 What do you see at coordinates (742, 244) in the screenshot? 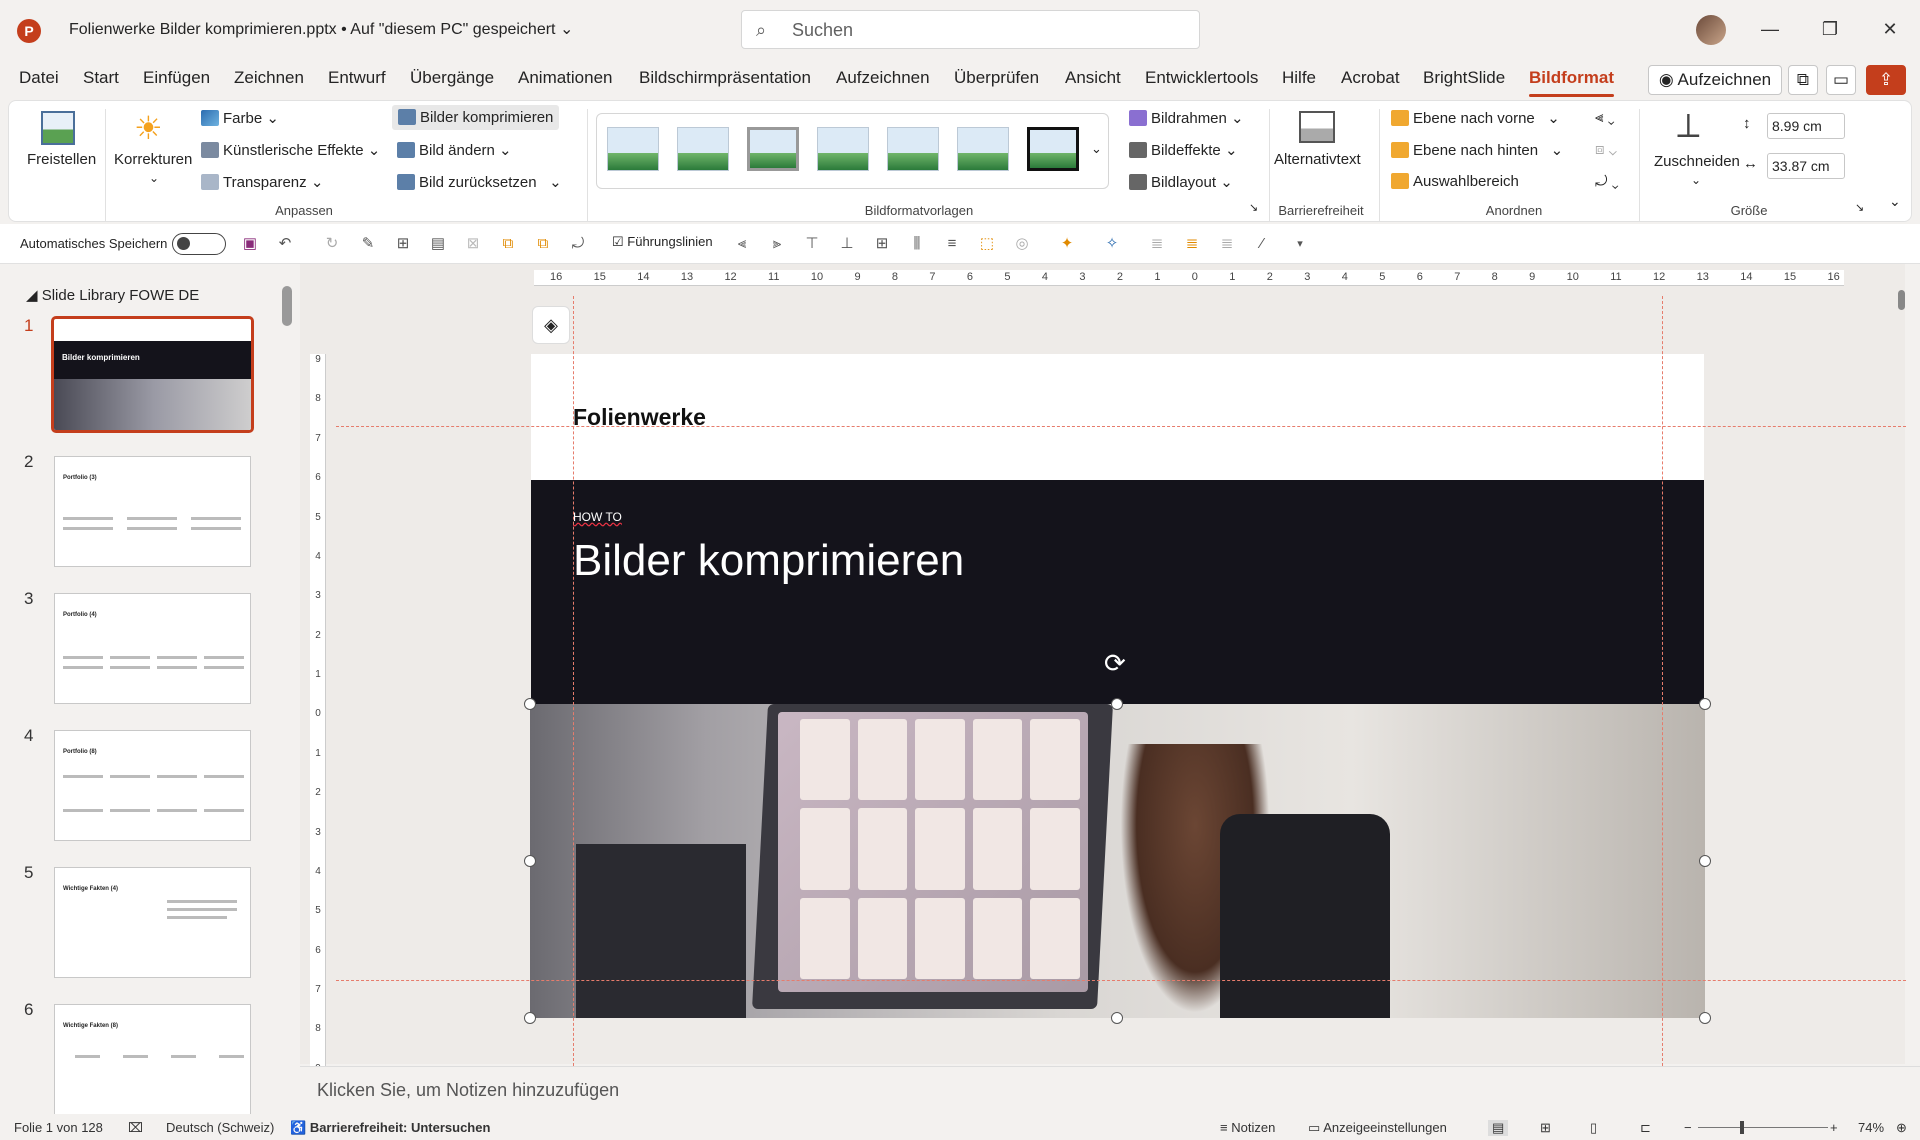
I see `align-left-icon: ⫷` at bounding box center [742, 244].